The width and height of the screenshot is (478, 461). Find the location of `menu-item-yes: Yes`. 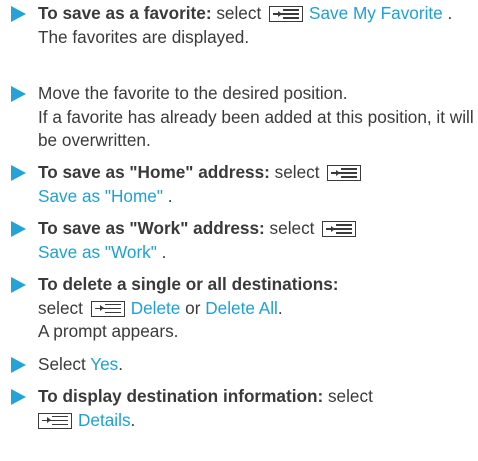

menu-item-yes: Yes is located at coordinates (104, 364).